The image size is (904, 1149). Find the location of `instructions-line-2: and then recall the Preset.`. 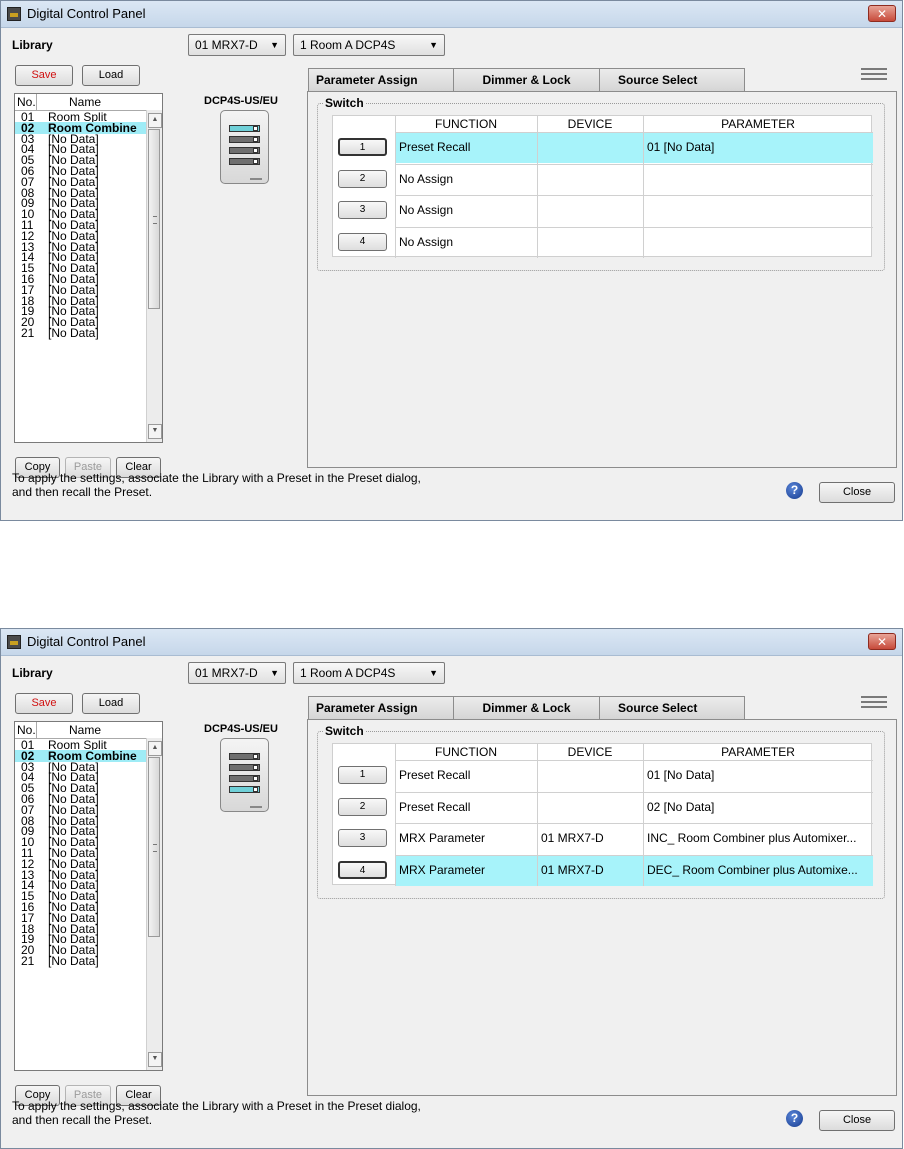

instructions-line-2: and then recall the Preset. is located at coordinates (82, 492).